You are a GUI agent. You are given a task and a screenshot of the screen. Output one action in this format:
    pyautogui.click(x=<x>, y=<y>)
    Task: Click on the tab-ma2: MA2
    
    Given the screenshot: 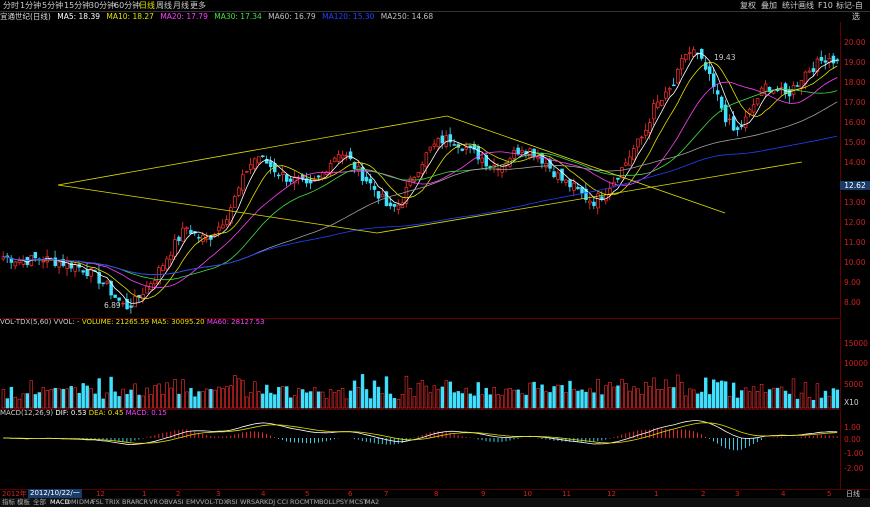 What is the action you would take?
    pyautogui.click(x=372, y=502)
    